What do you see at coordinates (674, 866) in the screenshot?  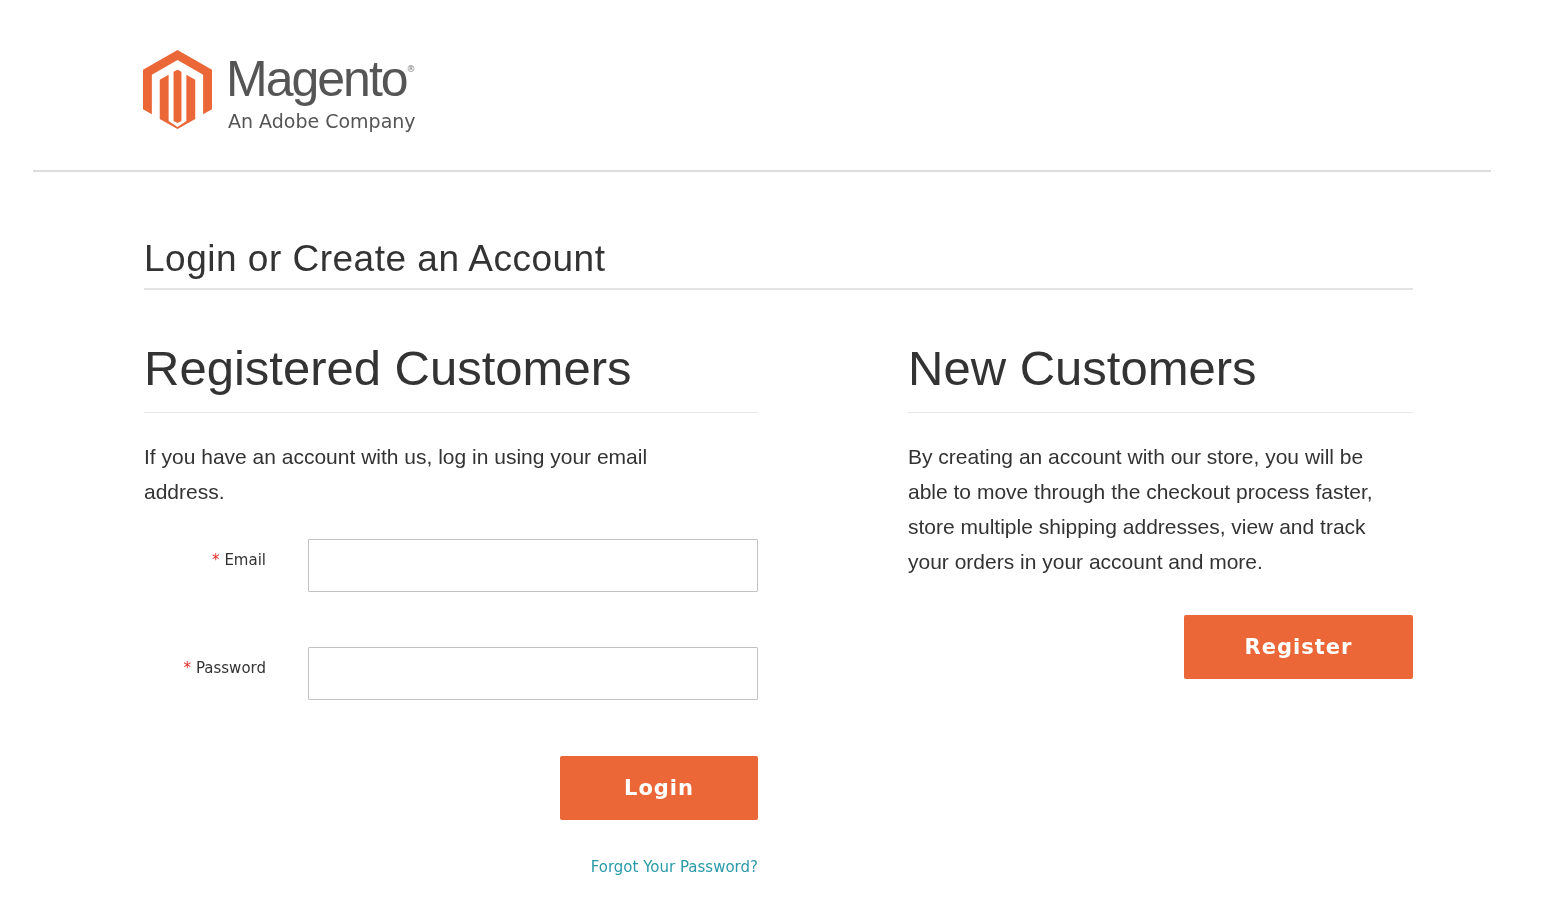 I see `forgot-password-link: Forgot Your Password?` at bounding box center [674, 866].